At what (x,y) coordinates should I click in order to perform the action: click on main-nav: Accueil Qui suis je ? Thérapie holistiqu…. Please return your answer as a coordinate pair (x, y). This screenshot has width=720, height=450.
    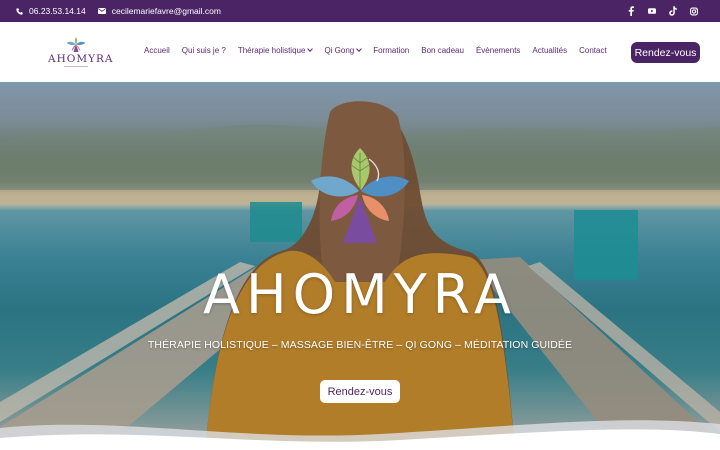
    Looking at the image, I should click on (375, 50).